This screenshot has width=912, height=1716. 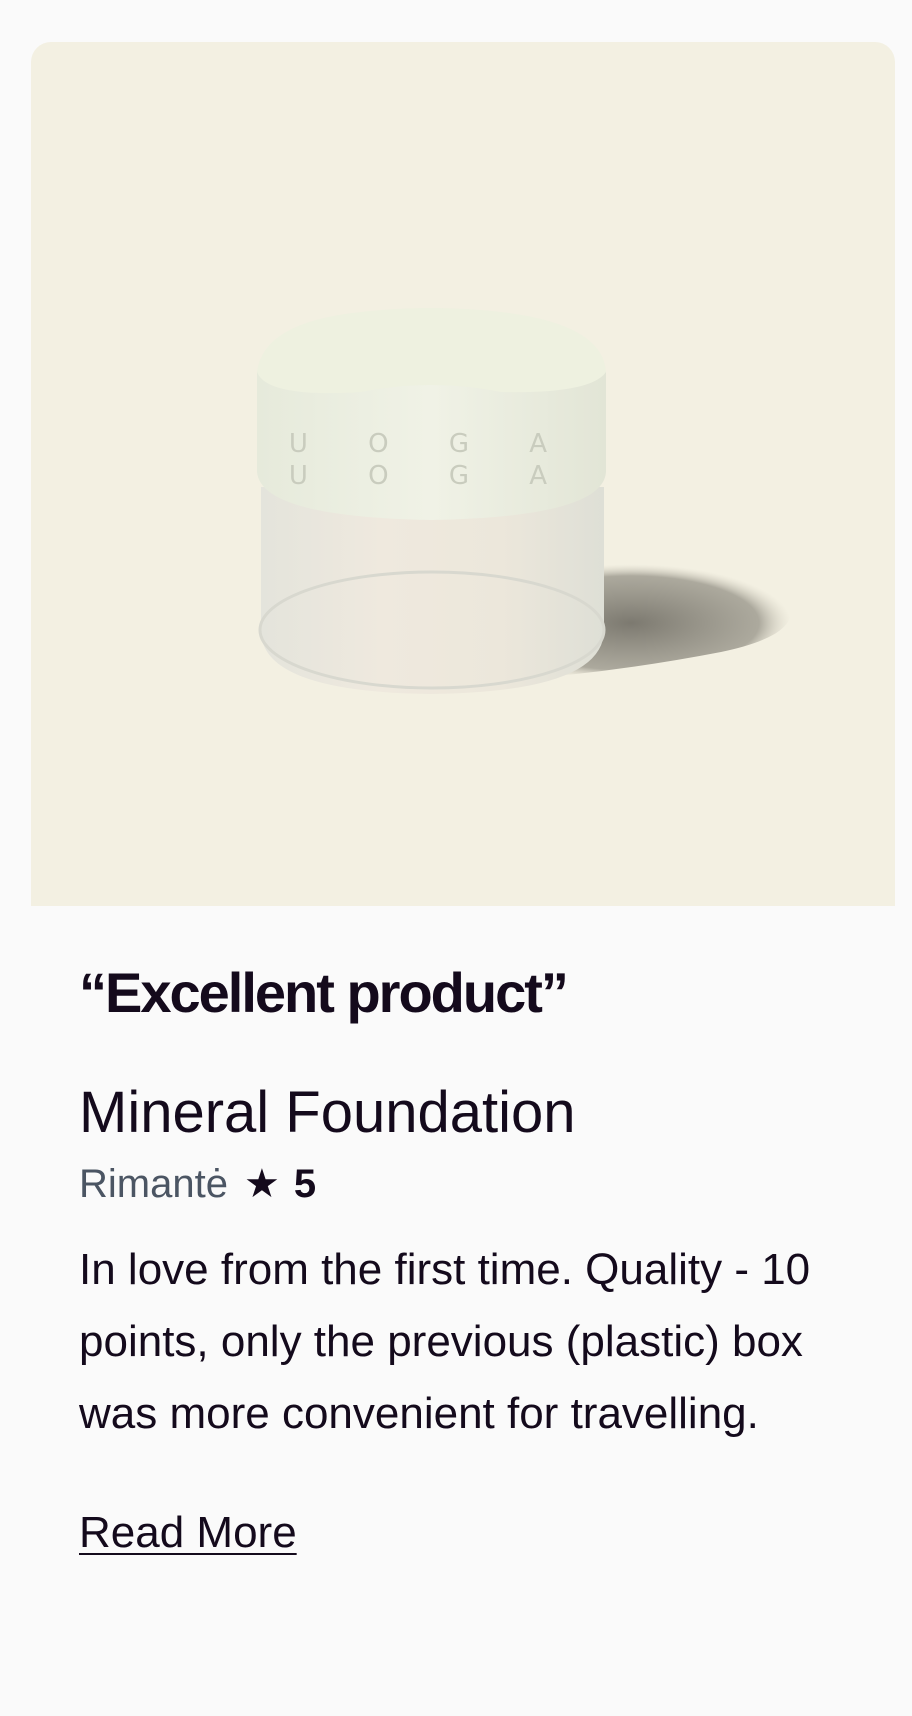 I want to click on cosmetic-jar-illustration: U O G A U O G A, so click(x=524, y=501).